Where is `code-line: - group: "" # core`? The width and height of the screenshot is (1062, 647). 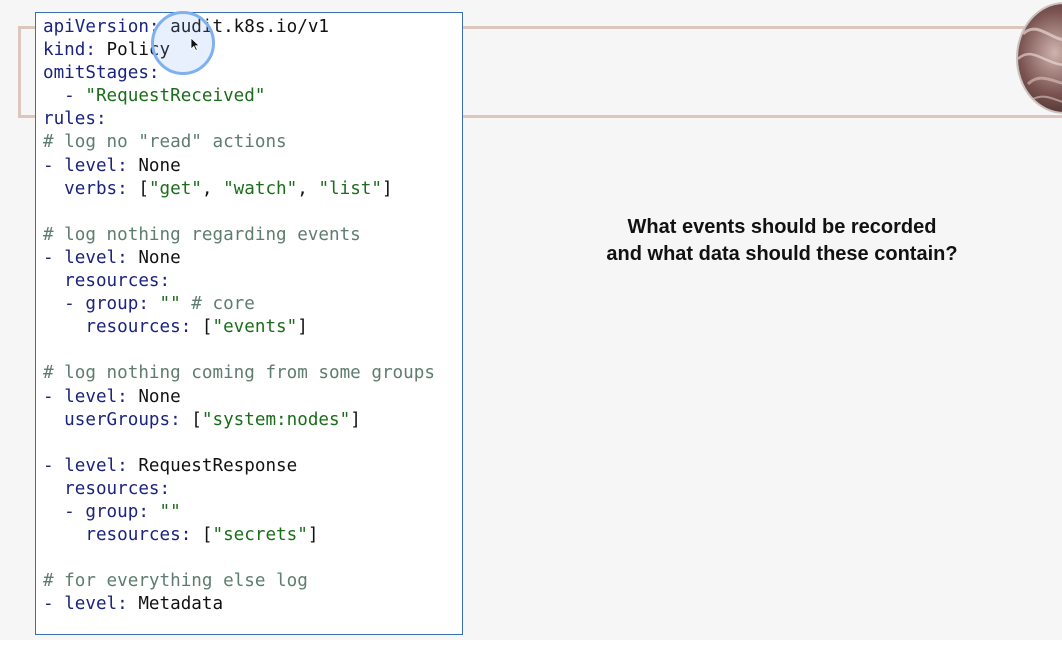
code-line: - group: "" # core is located at coordinates (239, 304).